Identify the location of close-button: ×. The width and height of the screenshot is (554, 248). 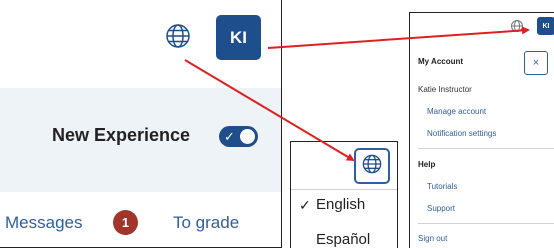
(536, 63).